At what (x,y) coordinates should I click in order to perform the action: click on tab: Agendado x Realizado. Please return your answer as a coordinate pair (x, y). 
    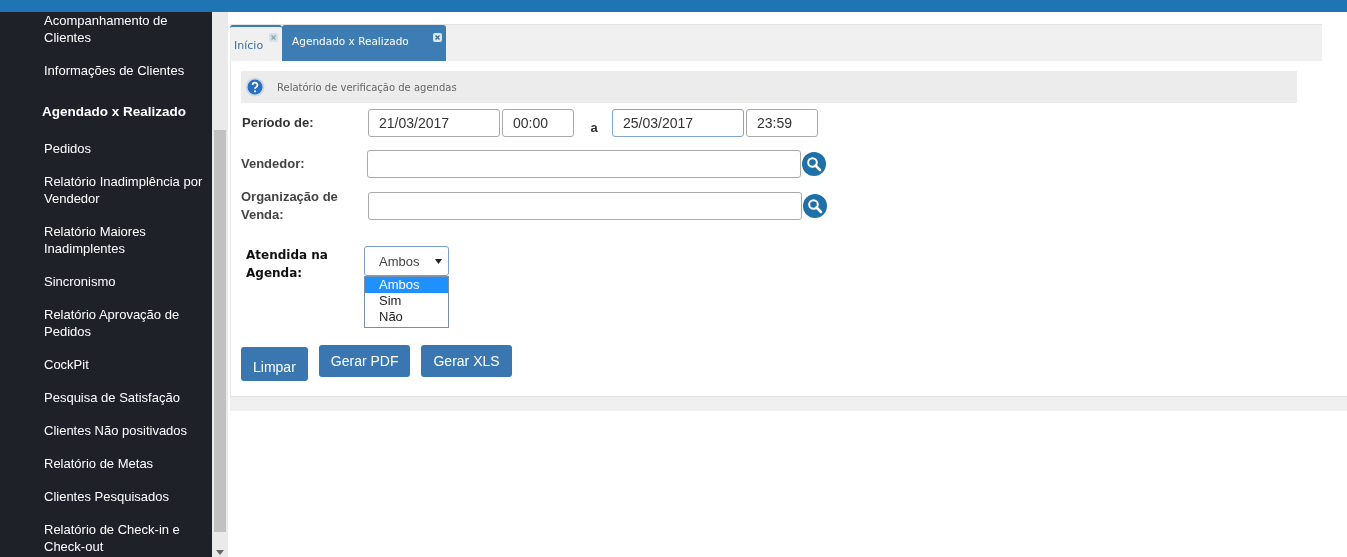
    Looking at the image, I should click on (364, 43).